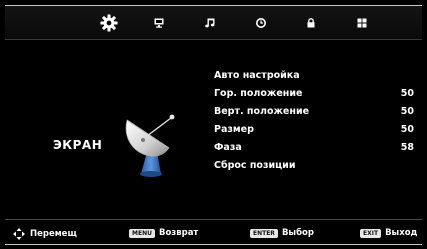  What do you see at coordinates (255, 165) in the screenshot?
I see `menu-item-label: Сброс позиции` at bounding box center [255, 165].